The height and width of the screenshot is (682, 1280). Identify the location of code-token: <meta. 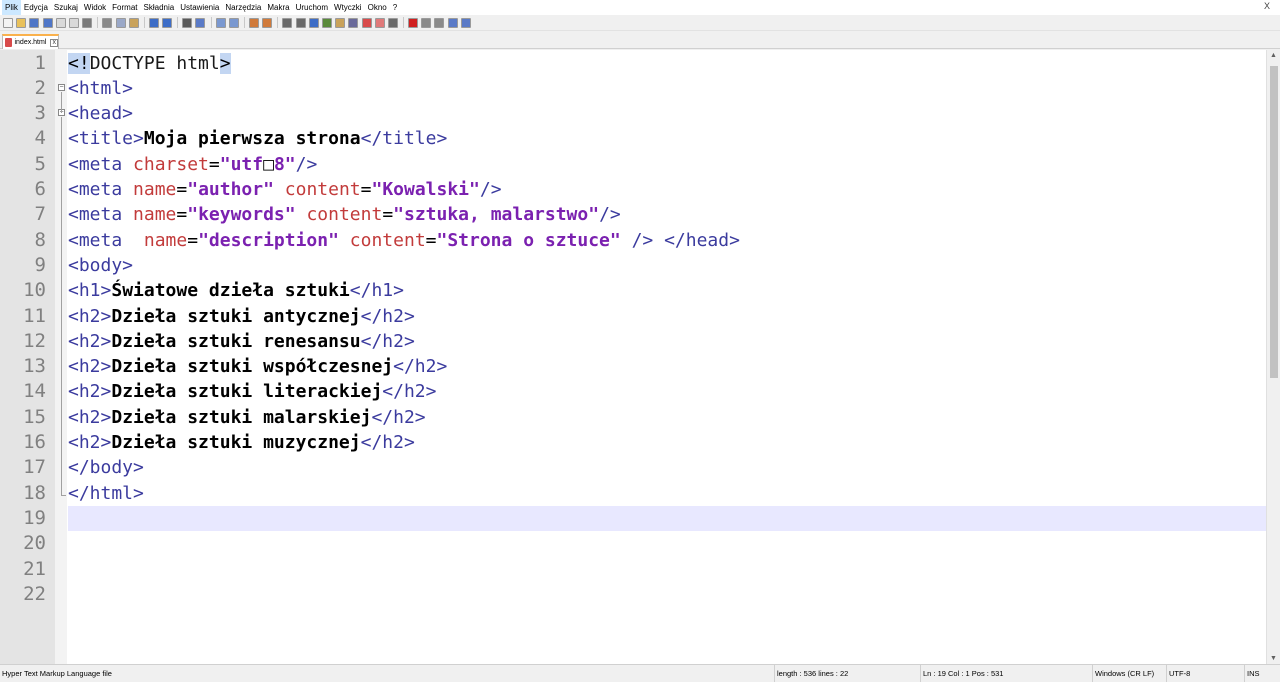
(101, 215).